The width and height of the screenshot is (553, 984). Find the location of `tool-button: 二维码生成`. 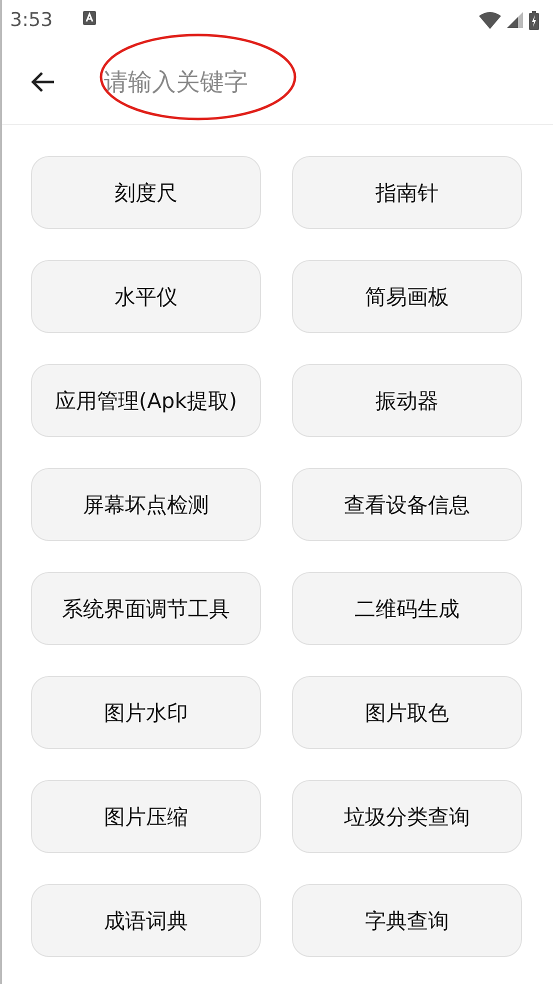

tool-button: 二维码生成 is located at coordinates (407, 608).